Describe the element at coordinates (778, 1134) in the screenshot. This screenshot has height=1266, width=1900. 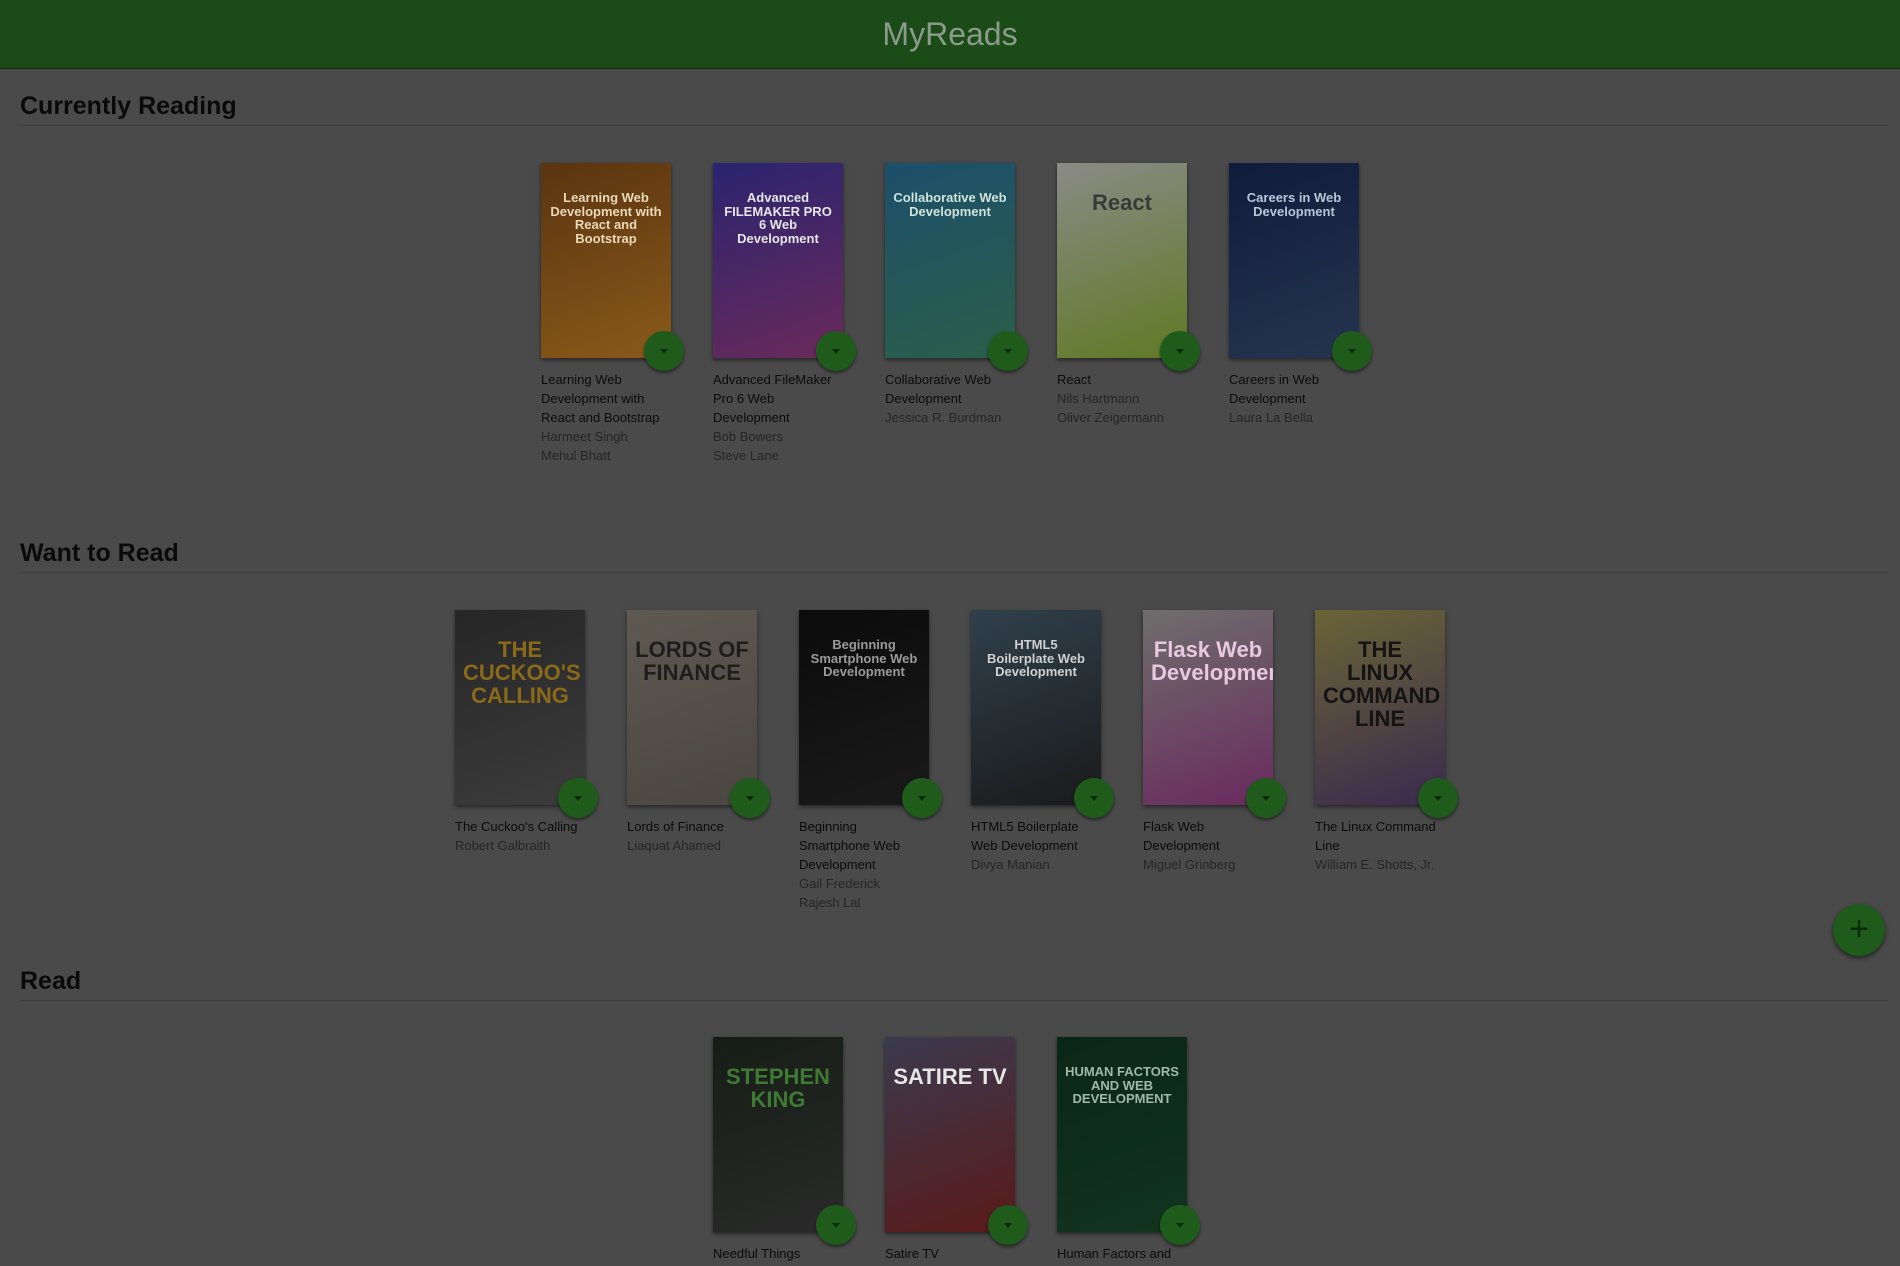
I see `book-cover: STEPHEN KING` at that location.